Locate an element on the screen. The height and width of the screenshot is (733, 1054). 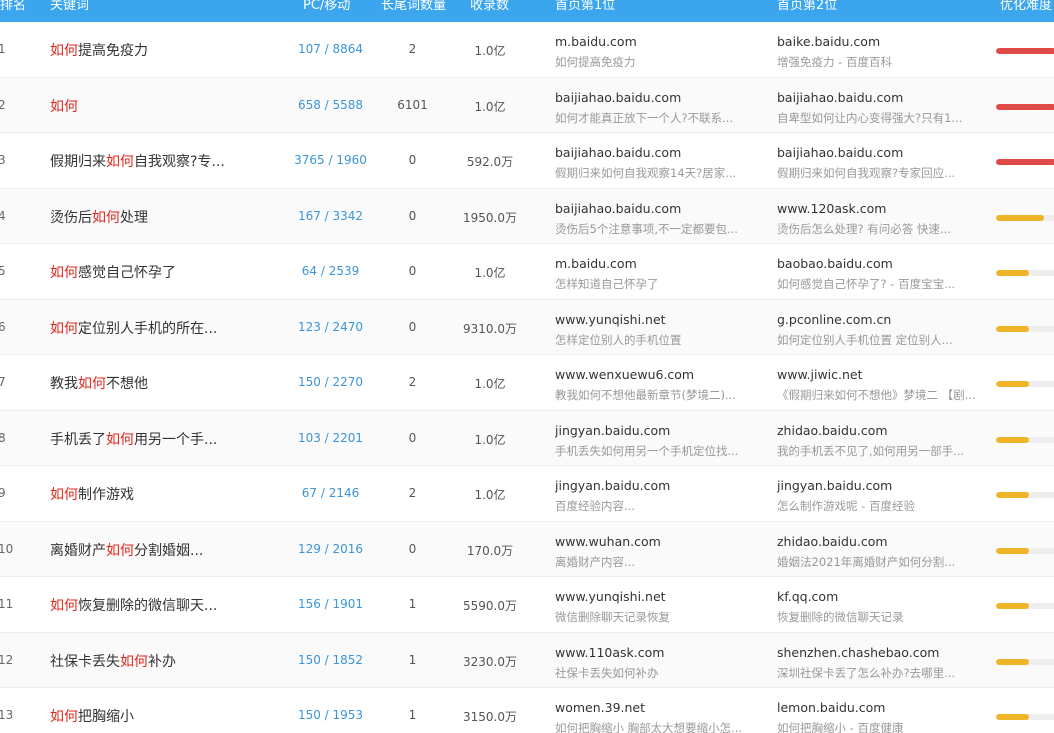
pc-mobile-index: 67 / 2146 is located at coordinates (330, 493).